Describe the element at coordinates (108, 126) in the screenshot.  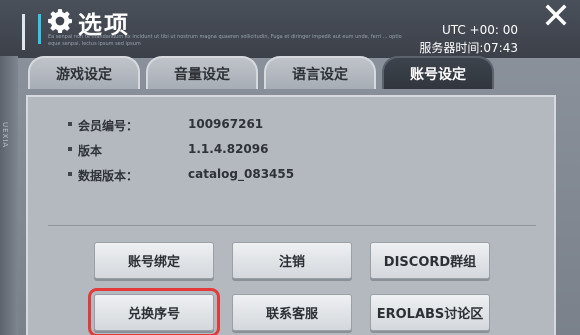
I see `info-label-member-id: 会员编号：` at that location.